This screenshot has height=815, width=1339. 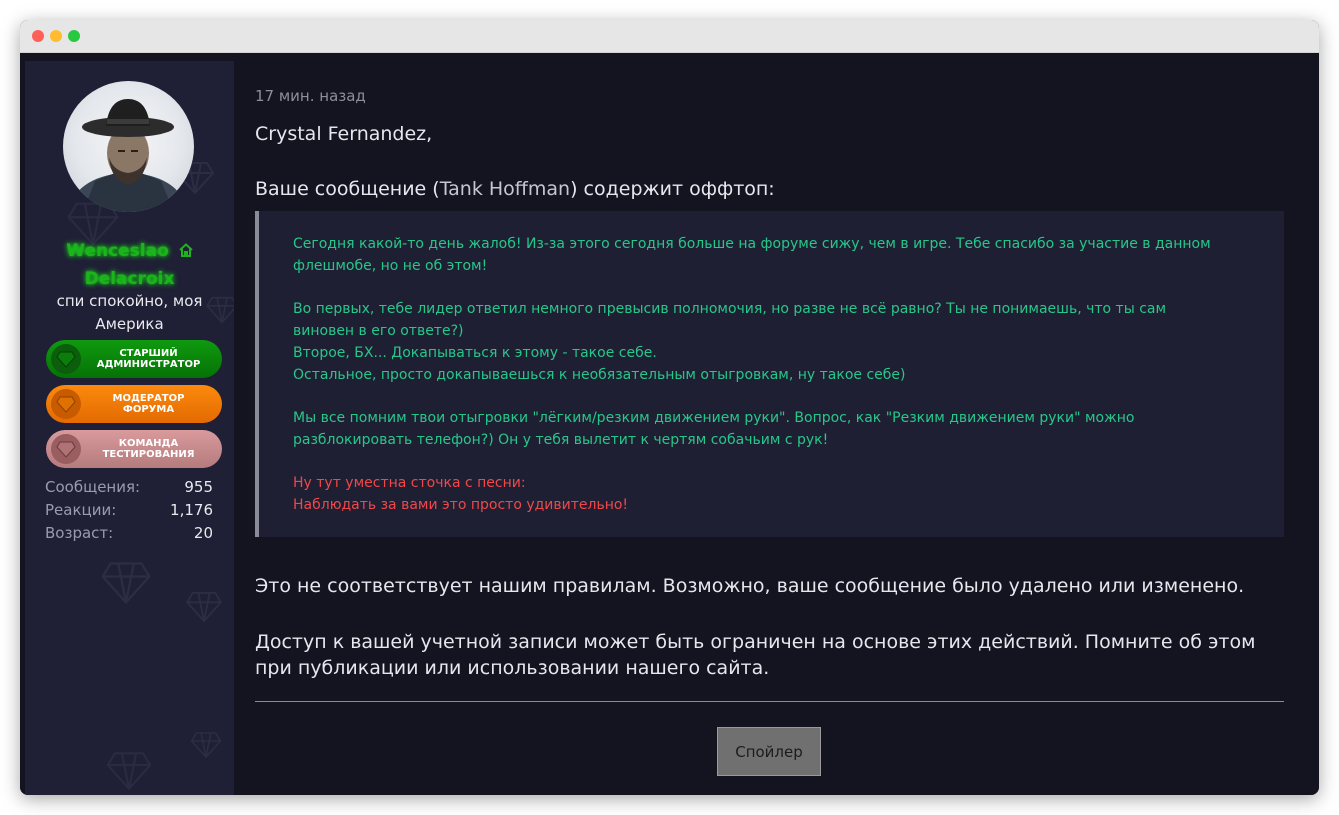 I want to click on maximize-window-button, so click(x=74, y=36).